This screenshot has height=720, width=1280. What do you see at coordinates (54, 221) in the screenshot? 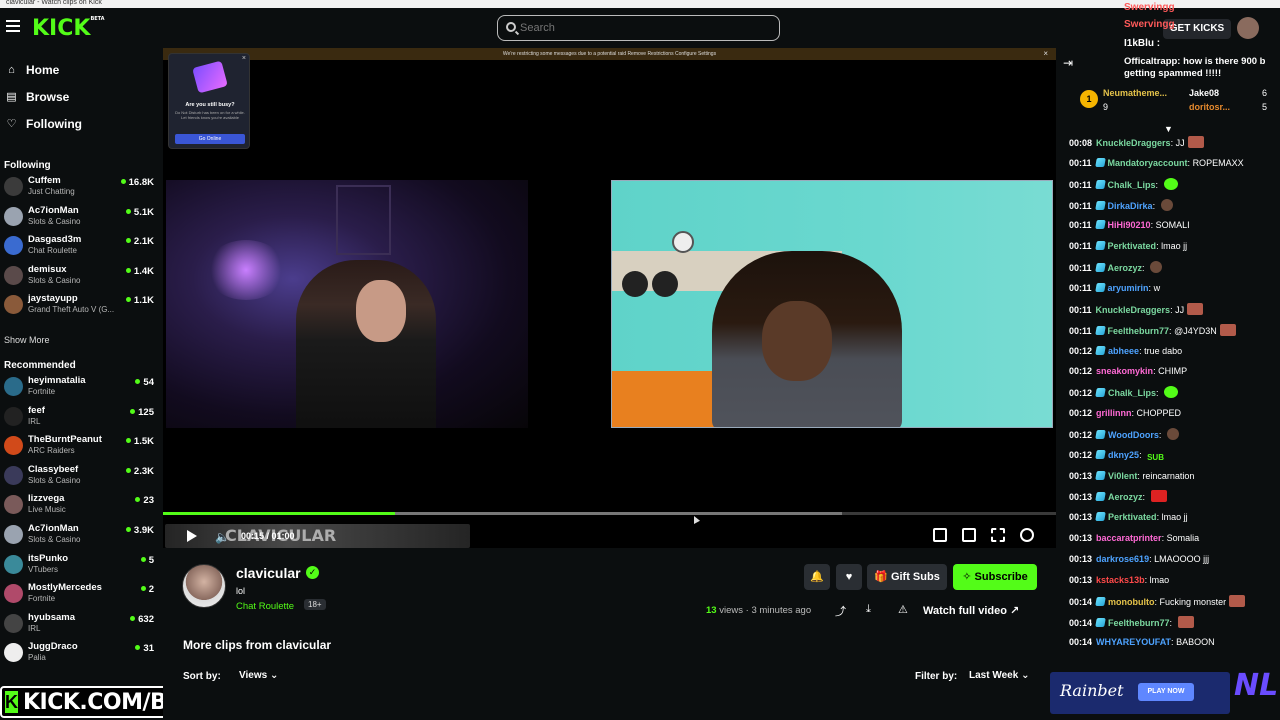
I see `channel-category: Slots & Casino` at bounding box center [54, 221].